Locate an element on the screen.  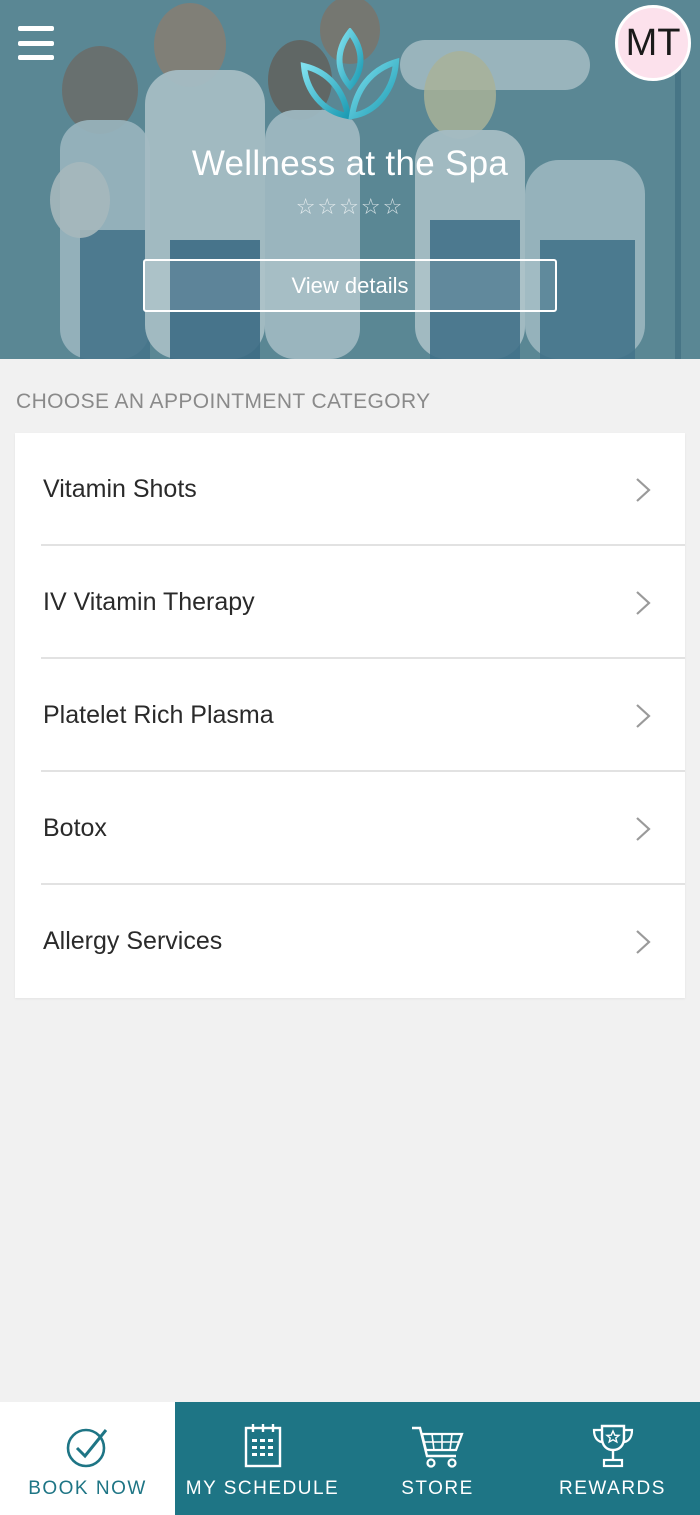
category-item-allergy-services: Allergy Services is located at coordinates (350, 941).